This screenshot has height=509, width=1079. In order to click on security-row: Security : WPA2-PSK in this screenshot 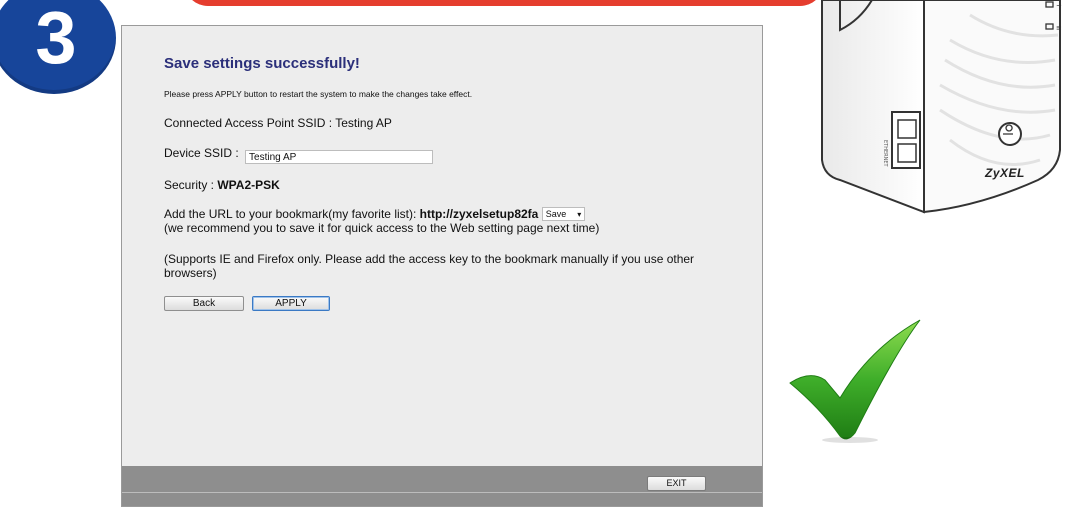, I will do `click(222, 185)`.